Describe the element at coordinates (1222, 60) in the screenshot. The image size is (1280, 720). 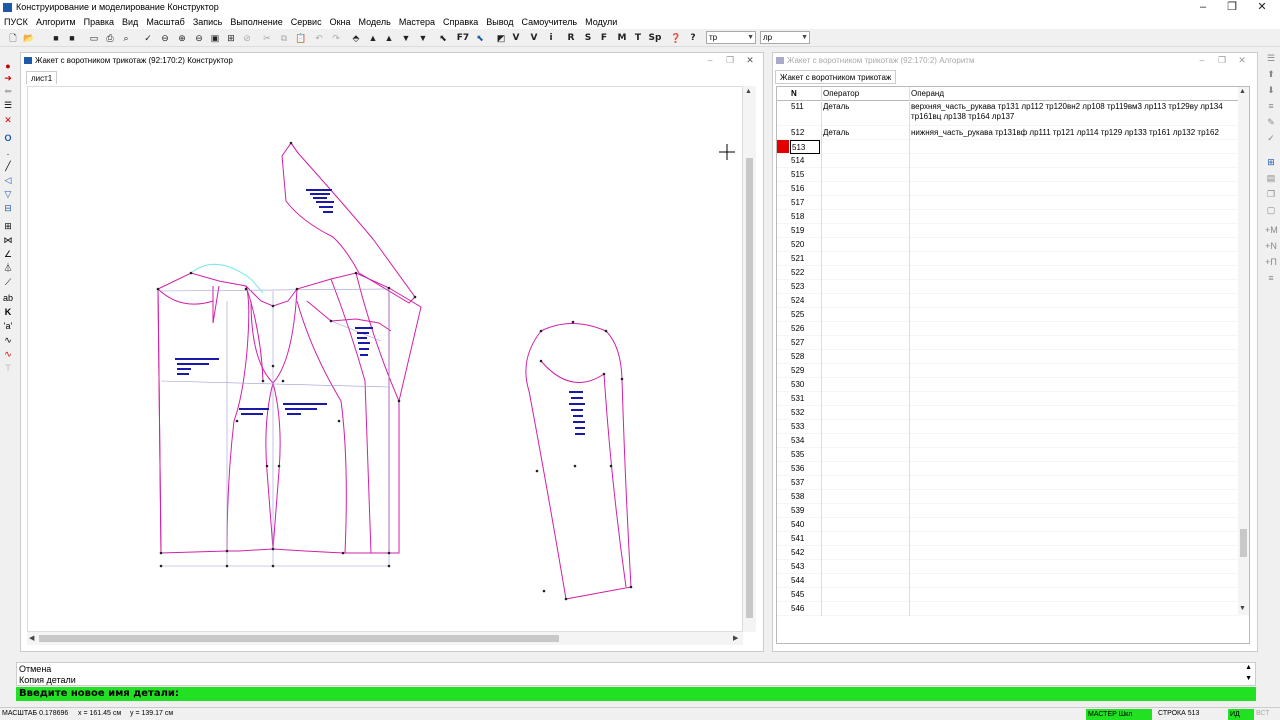
I see `restore-icon: ❐` at that location.